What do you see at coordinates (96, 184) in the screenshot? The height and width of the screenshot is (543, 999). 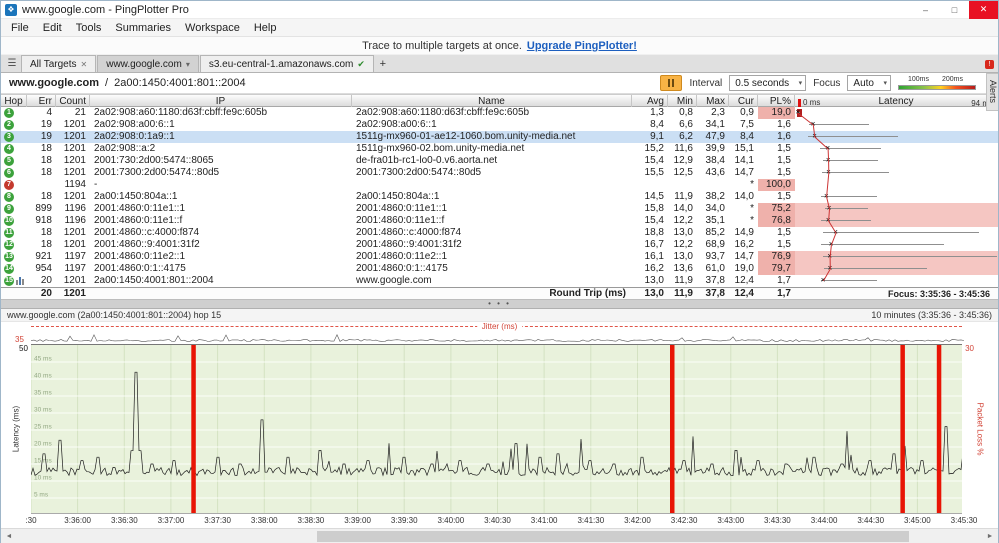 I see `ip-cell: -` at bounding box center [96, 184].